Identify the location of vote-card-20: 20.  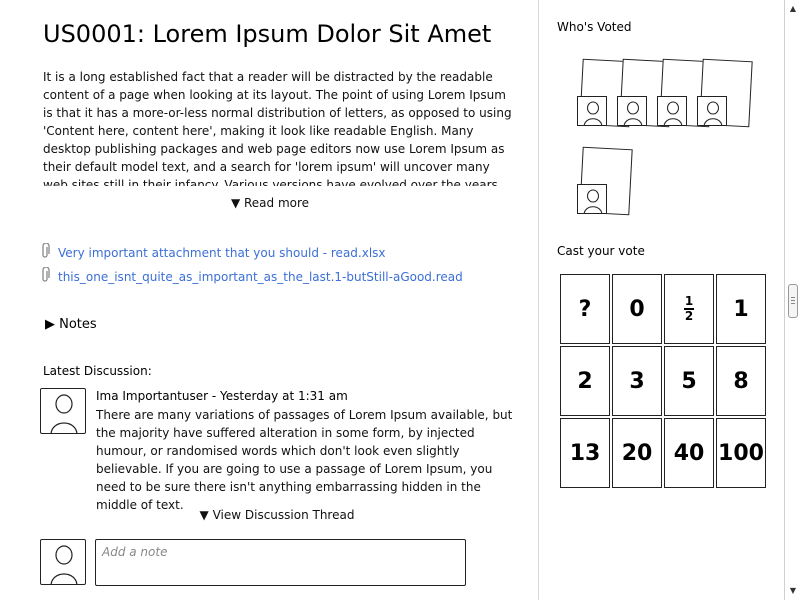
(637, 453).